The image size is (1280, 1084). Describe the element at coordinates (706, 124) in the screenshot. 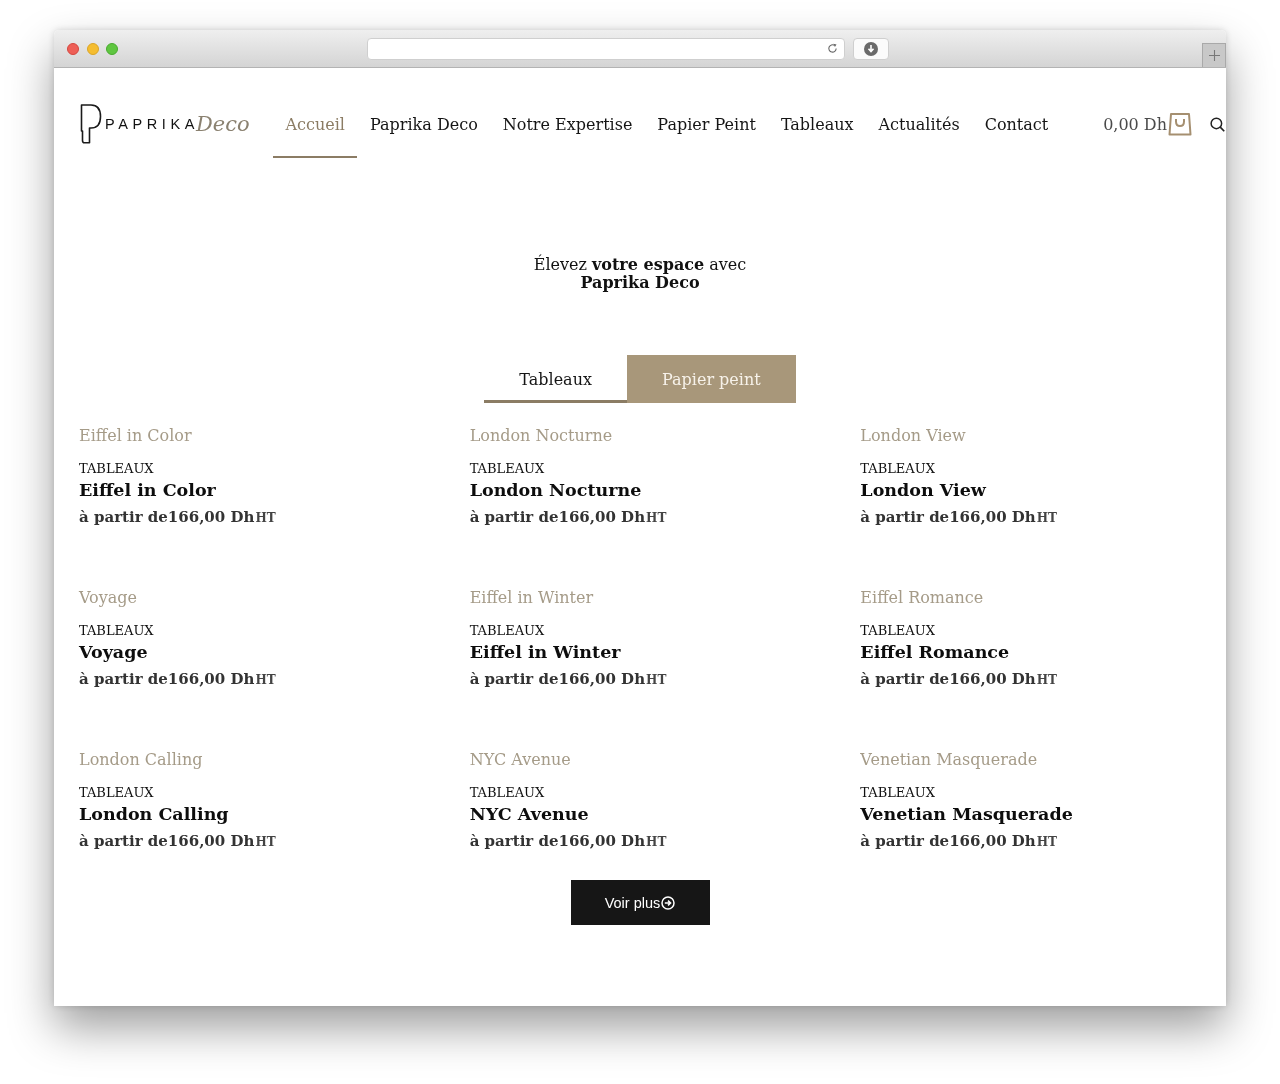

I see `nav-link: Papier Peint` at that location.